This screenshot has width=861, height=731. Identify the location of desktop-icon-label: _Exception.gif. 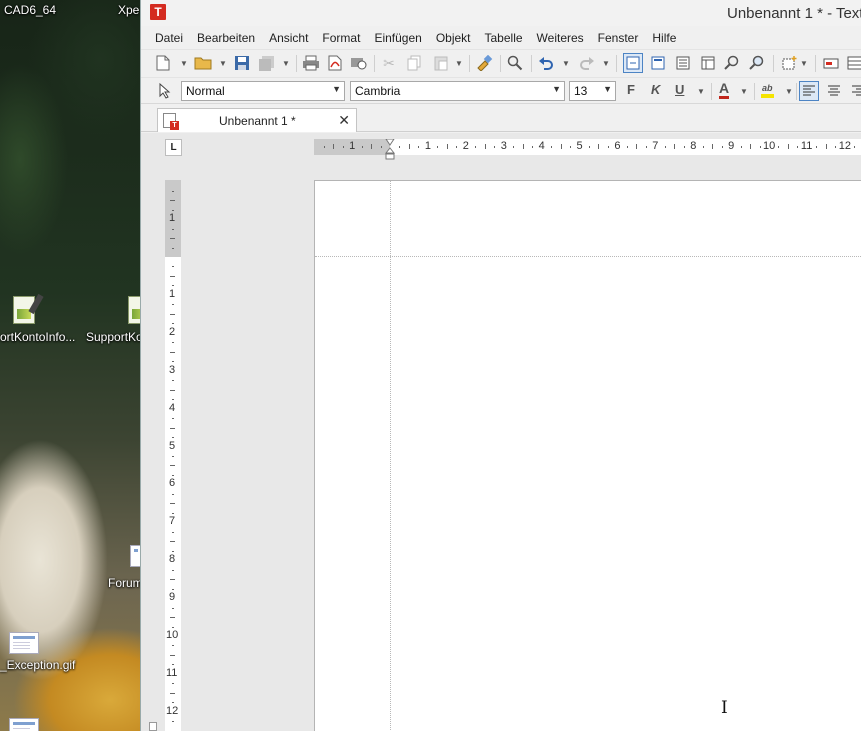
(37, 665).